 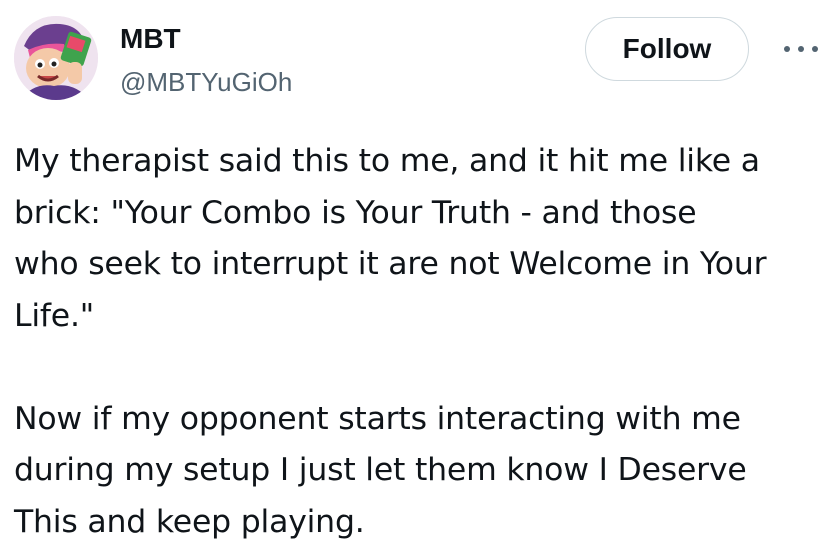 What do you see at coordinates (667, 49) in the screenshot?
I see `follow-button: Follow` at bounding box center [667, 49].